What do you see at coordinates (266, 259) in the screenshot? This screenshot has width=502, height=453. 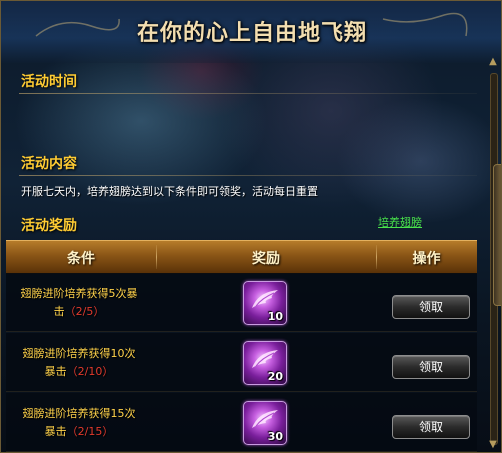 I see `header-reward: 奖励` at bounding box center [266, 259].